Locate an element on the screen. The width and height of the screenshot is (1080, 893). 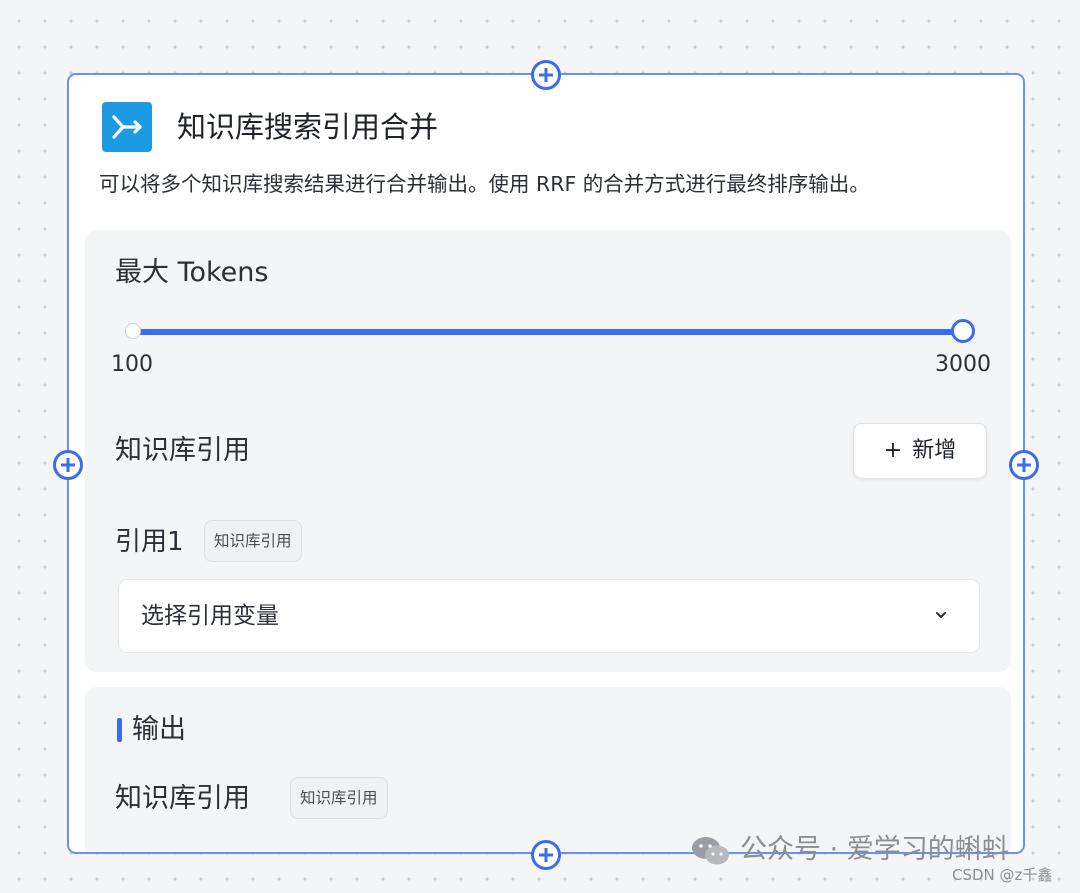
slider-max-value: 3000 is located at coordinates (963, 364).